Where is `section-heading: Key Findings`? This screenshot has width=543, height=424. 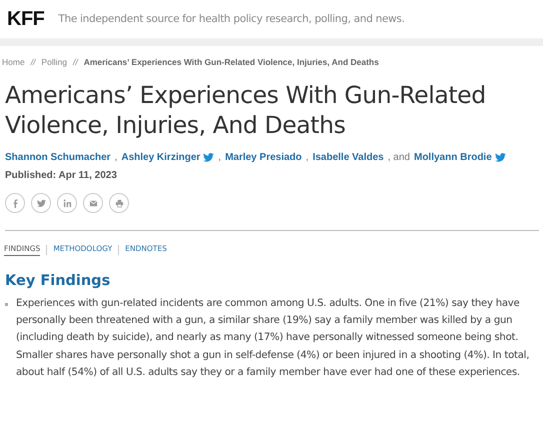 section-heading: Key Findings is located at coordinates (58, 281).